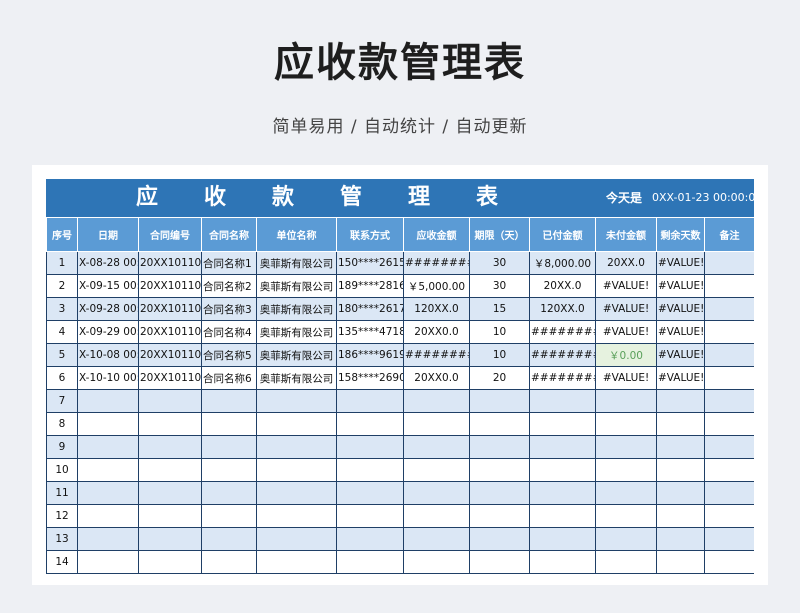  I want to click on table-cell: 150****2615, so click(370, 263).